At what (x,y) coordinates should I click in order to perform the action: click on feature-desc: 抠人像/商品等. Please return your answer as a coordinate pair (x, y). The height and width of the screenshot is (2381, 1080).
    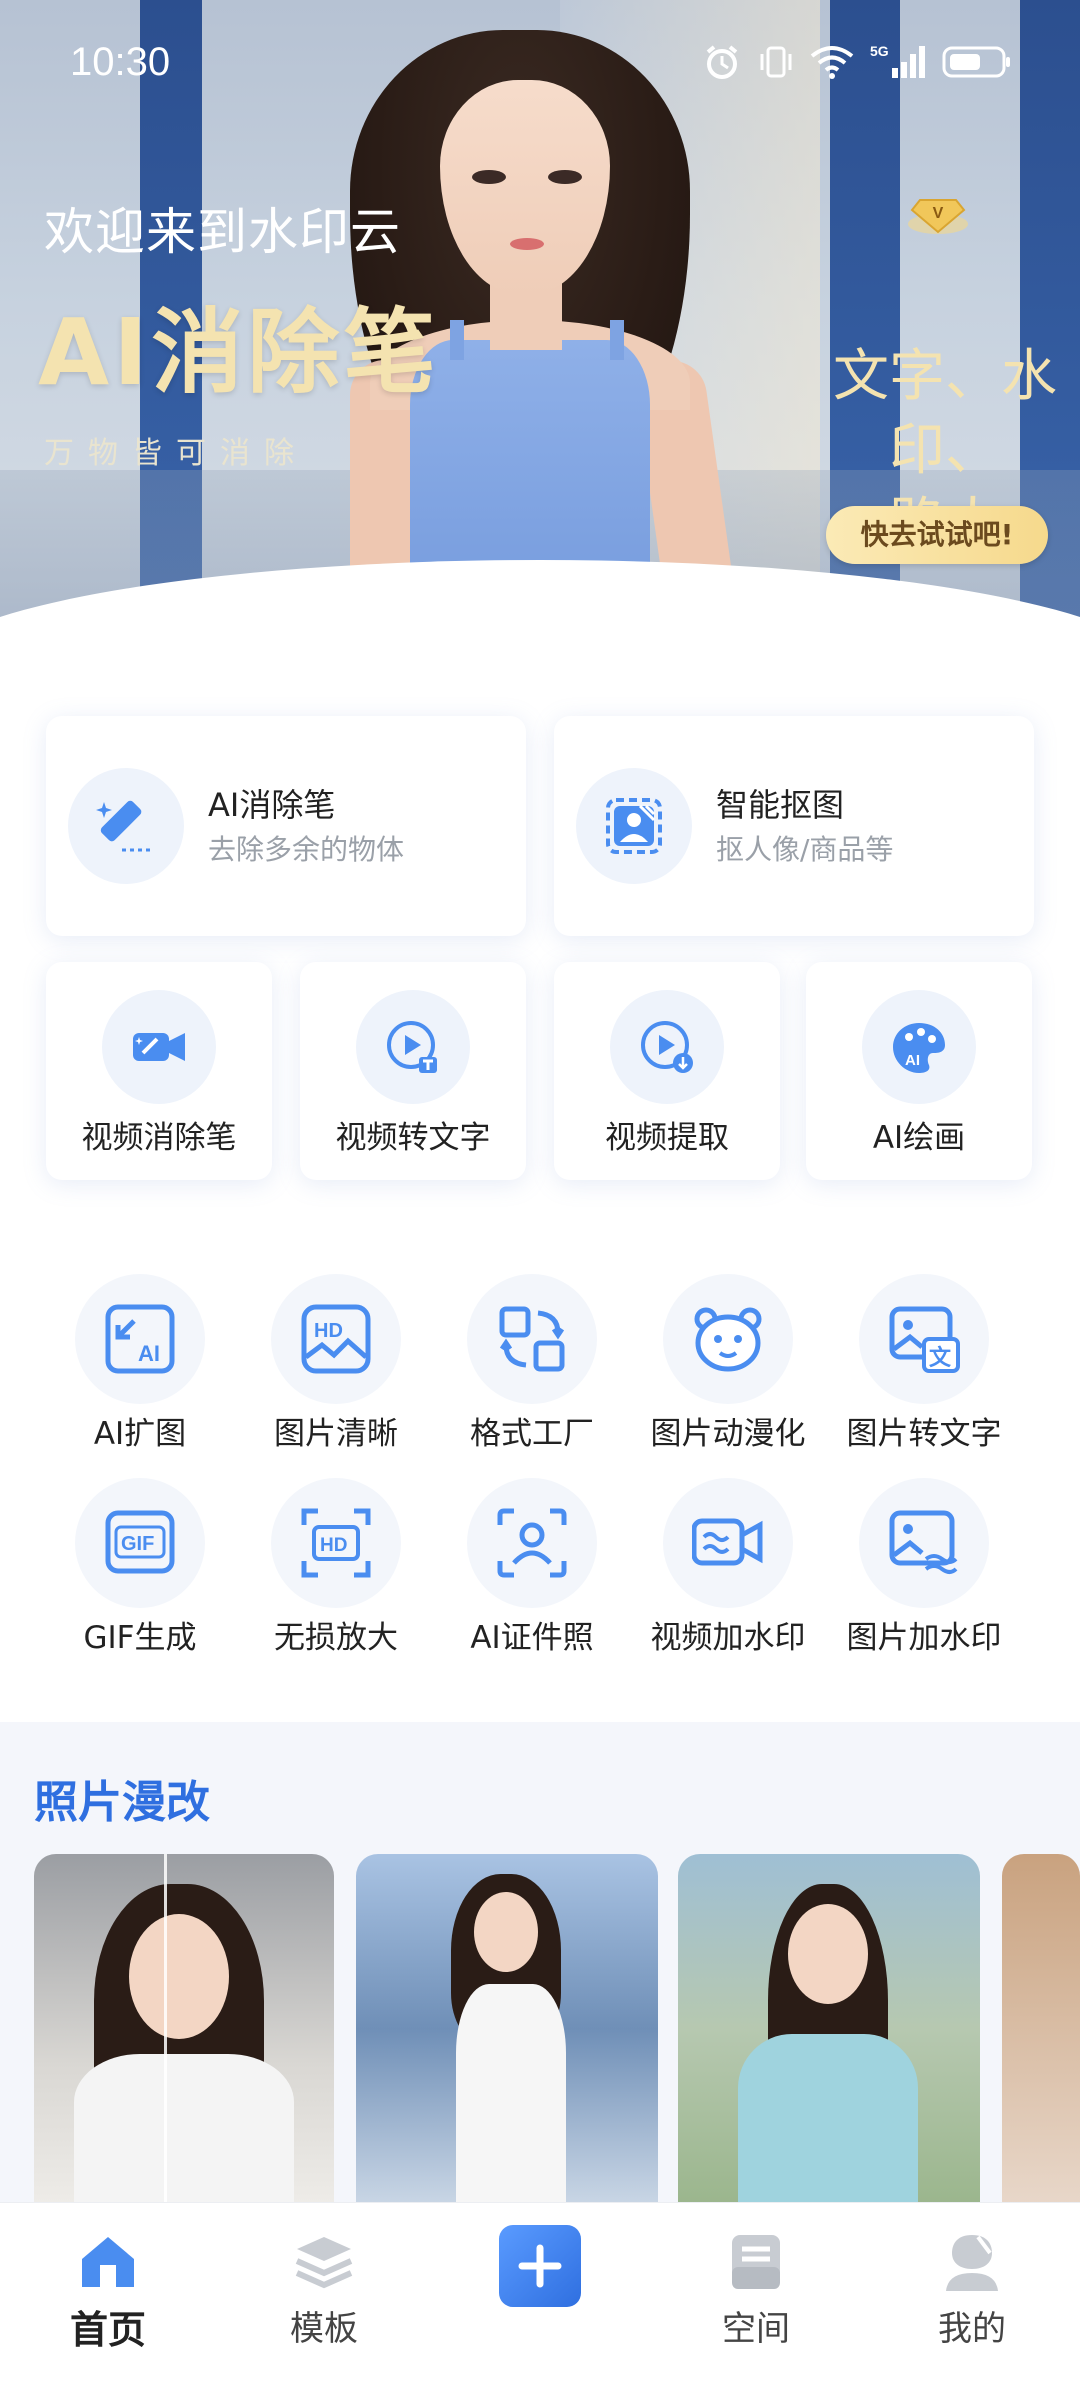
    Looking at the image, I should click on (805, 849).